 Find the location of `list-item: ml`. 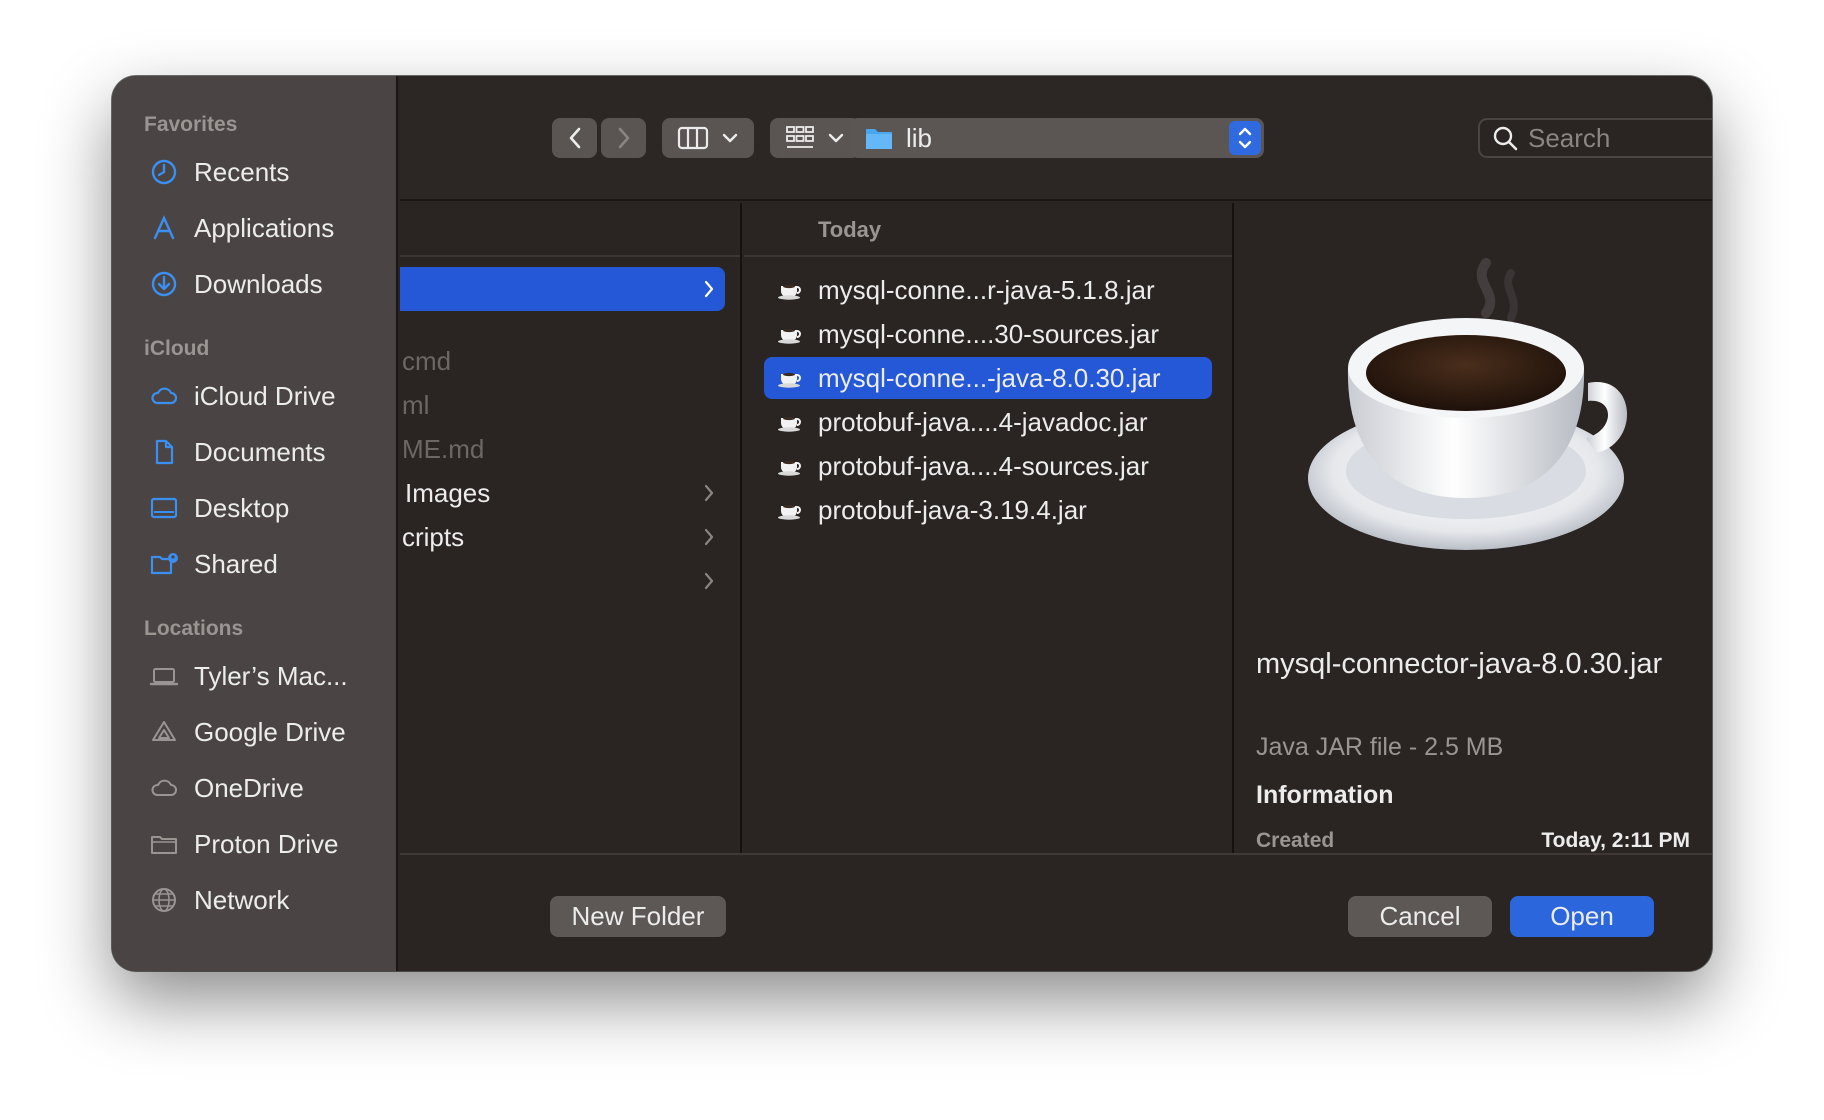

list-item: ml is located at coordinates (562, 405).